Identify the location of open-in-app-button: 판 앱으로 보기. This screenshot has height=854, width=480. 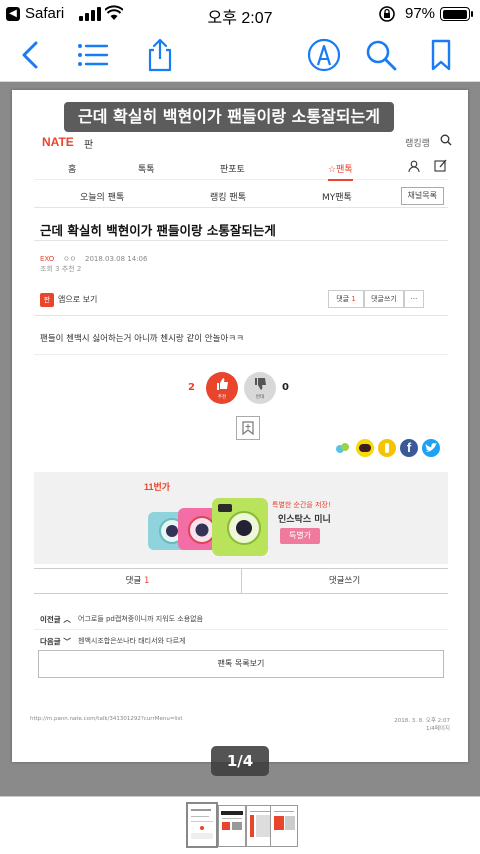
(68, 300).